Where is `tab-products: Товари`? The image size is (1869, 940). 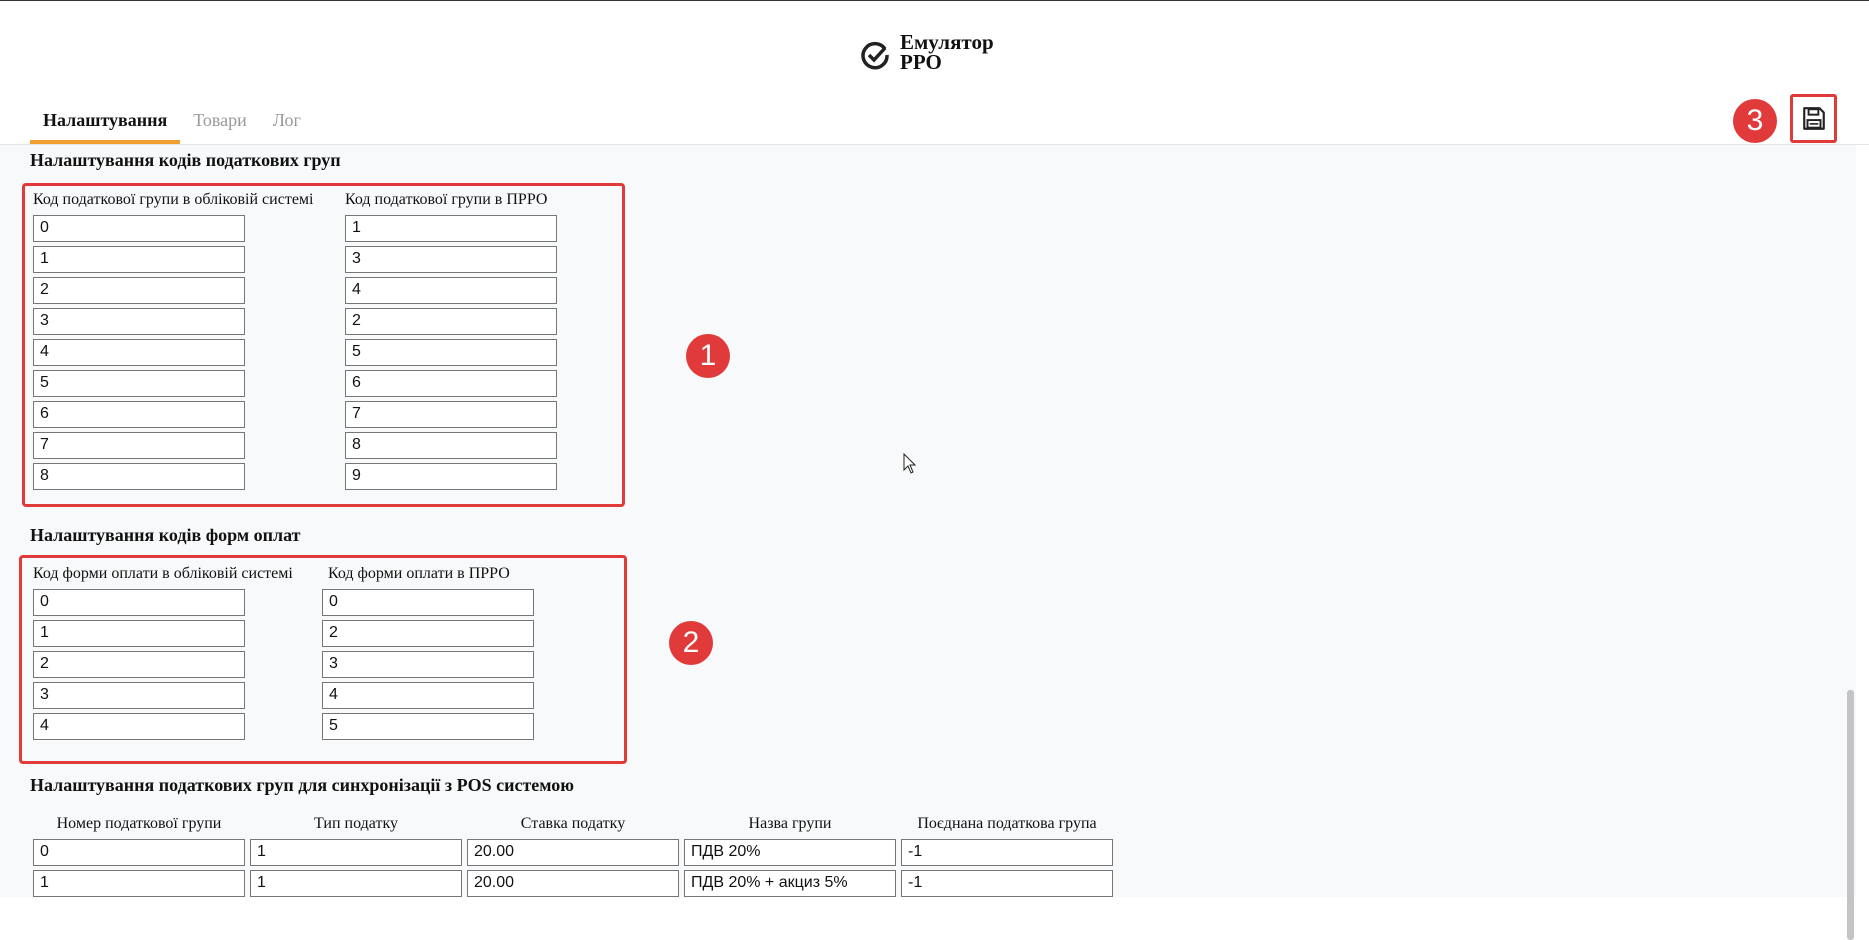
tab-products: Товари is located at coordinates (220, 124).